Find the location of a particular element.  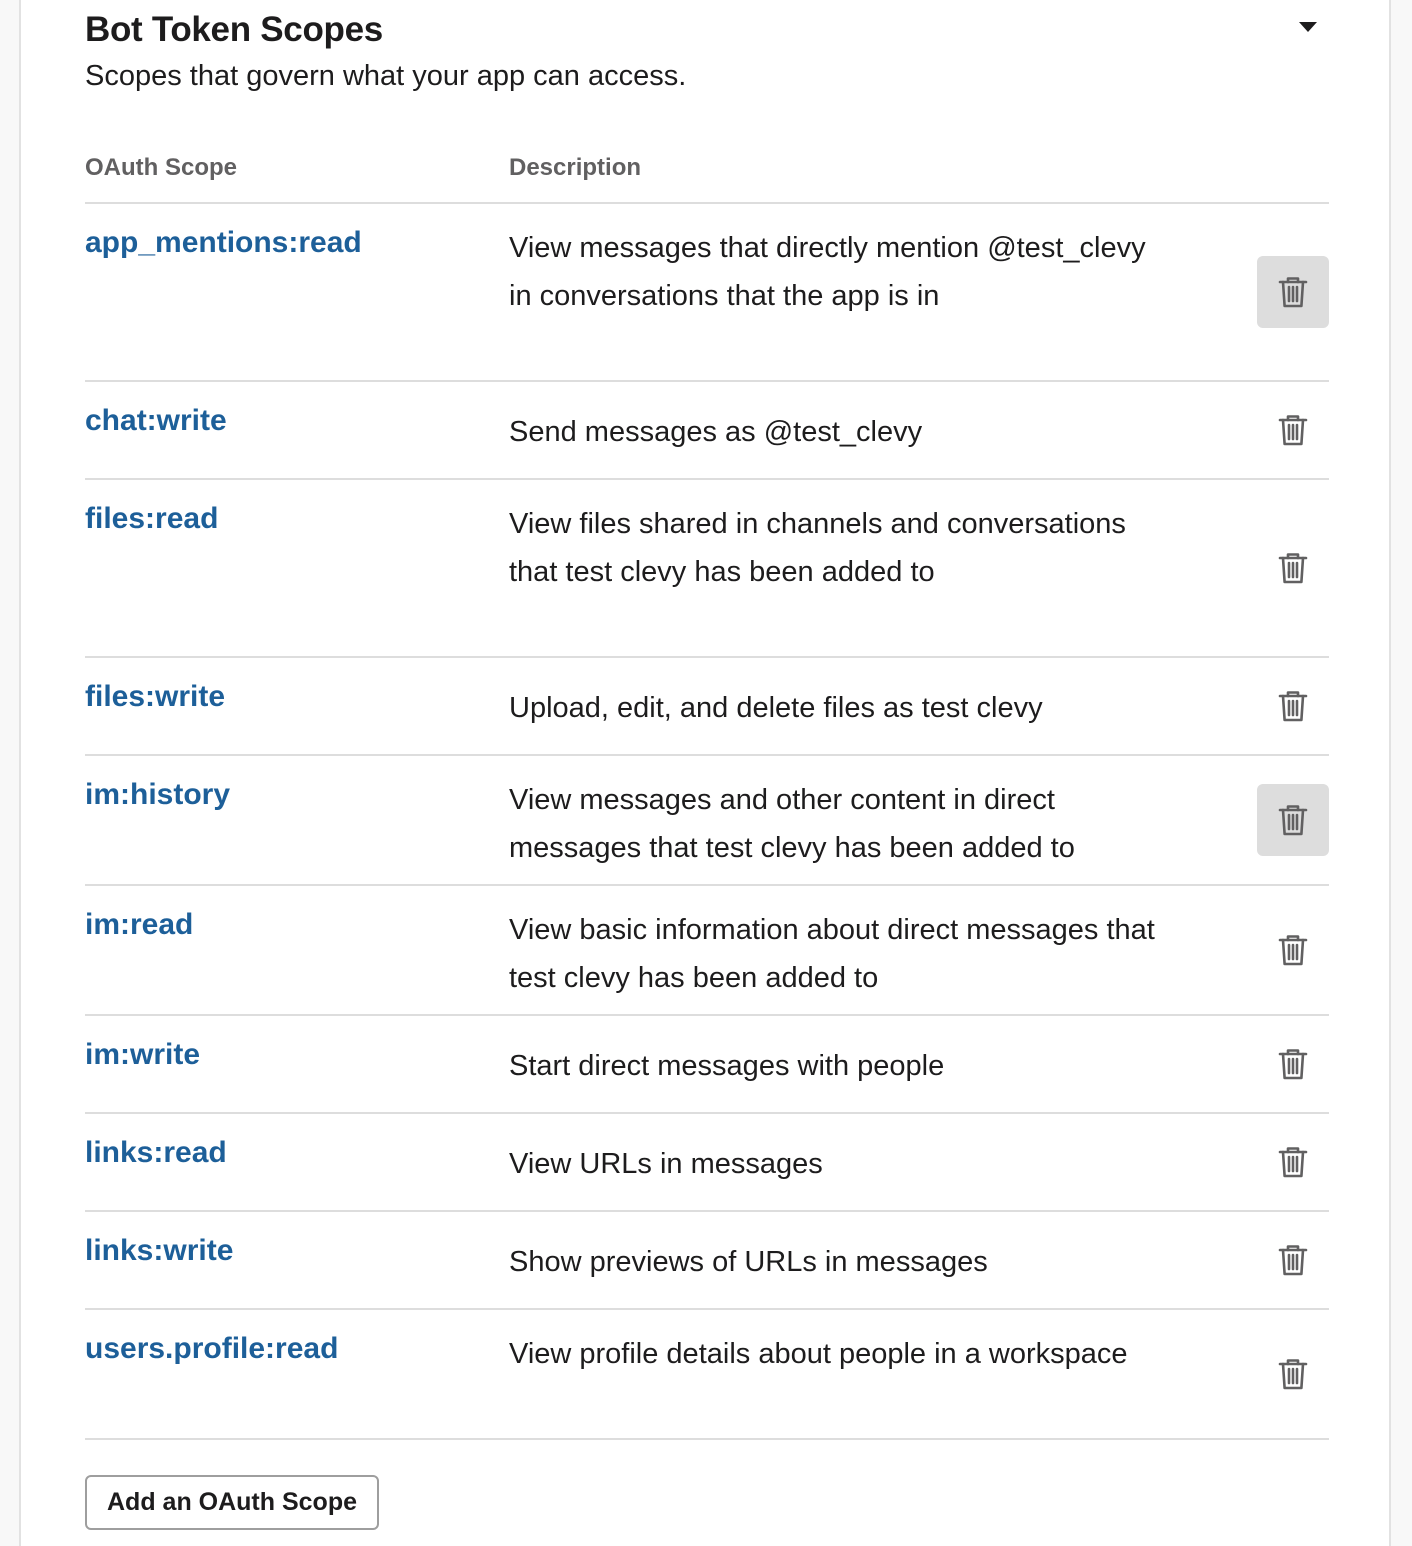

scope-description: Show previews of URLs in messages is located at coordinates (748, 1262).